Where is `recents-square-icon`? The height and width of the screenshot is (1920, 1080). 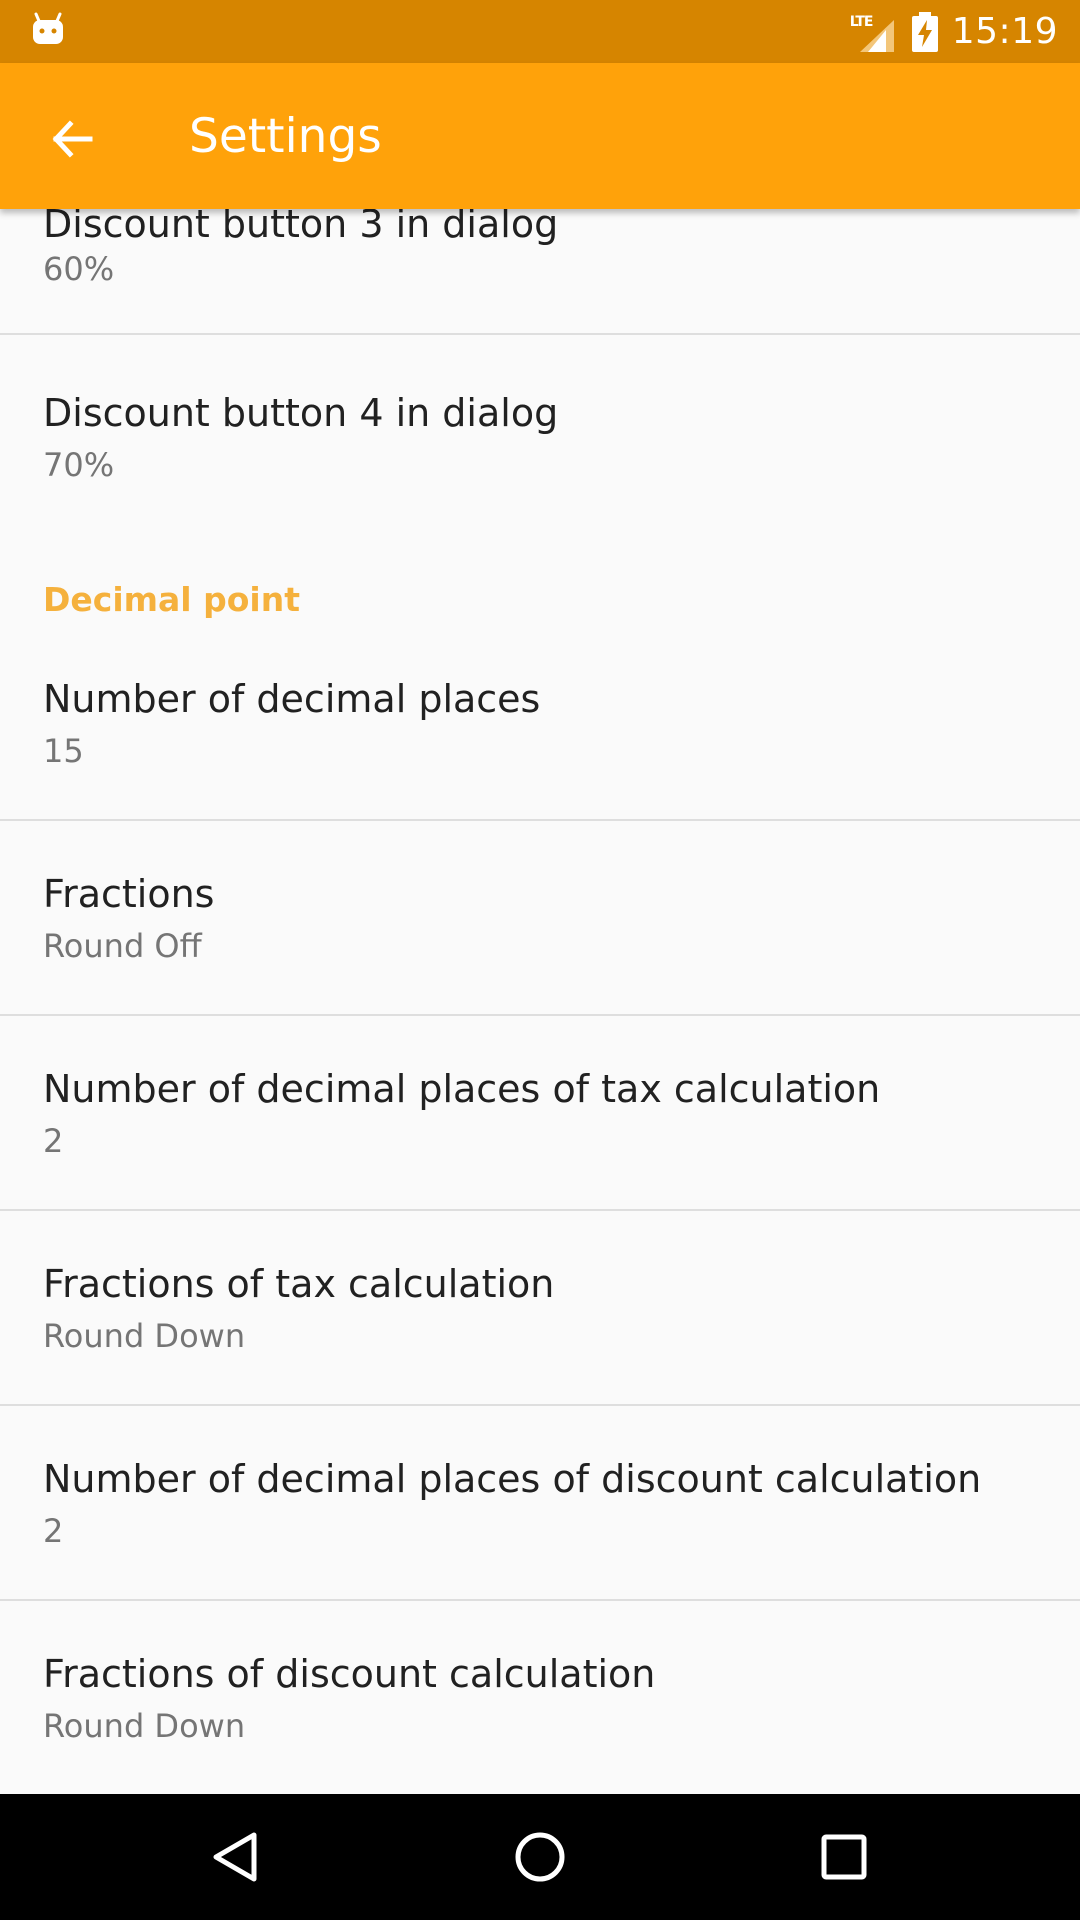 recents-square-icon is located at coordinates (844, 1857).